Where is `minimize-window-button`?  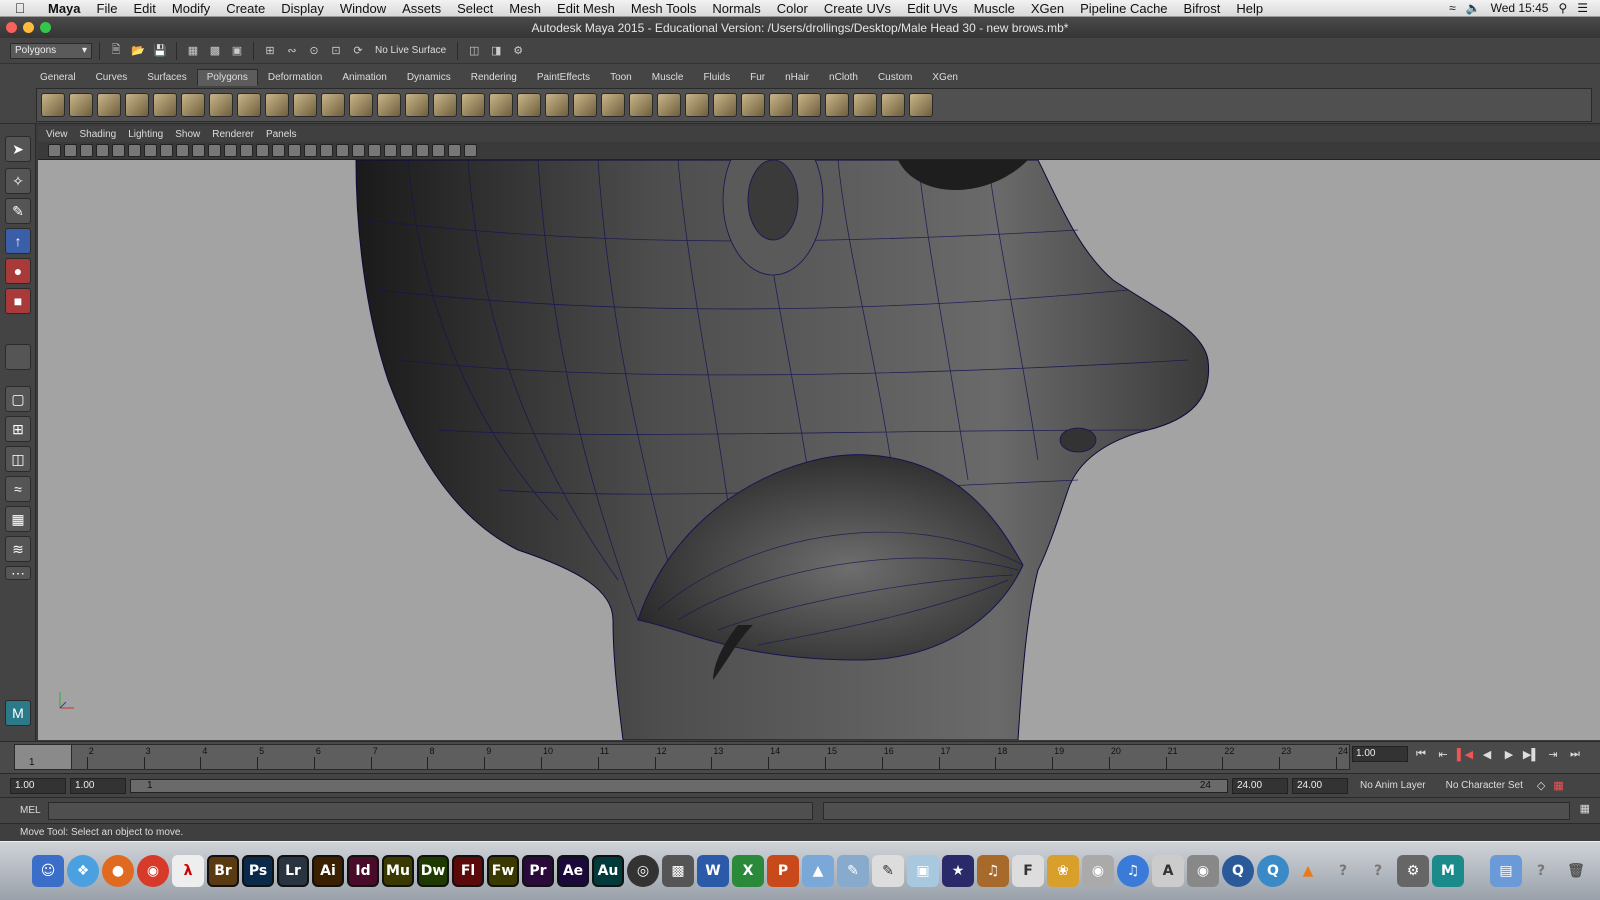 minimize-window-button is located at coordinates (28, 27).